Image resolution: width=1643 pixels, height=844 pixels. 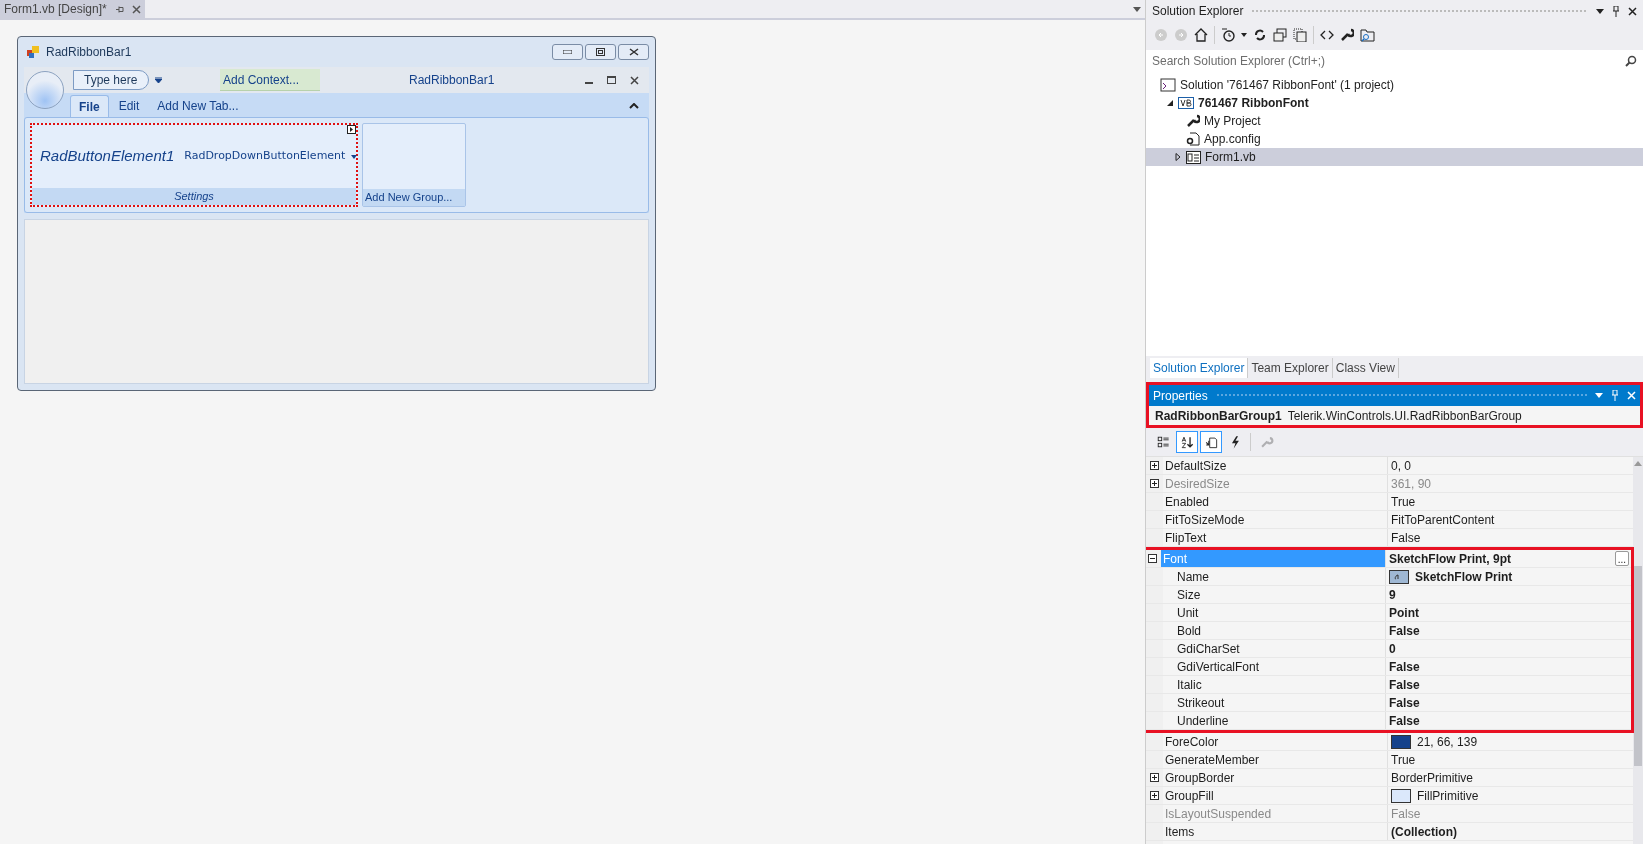 What do you see at coordinates (194, 196) in the screenshot?
I see `group-caption: Settings` at bounding box center [194, 196].